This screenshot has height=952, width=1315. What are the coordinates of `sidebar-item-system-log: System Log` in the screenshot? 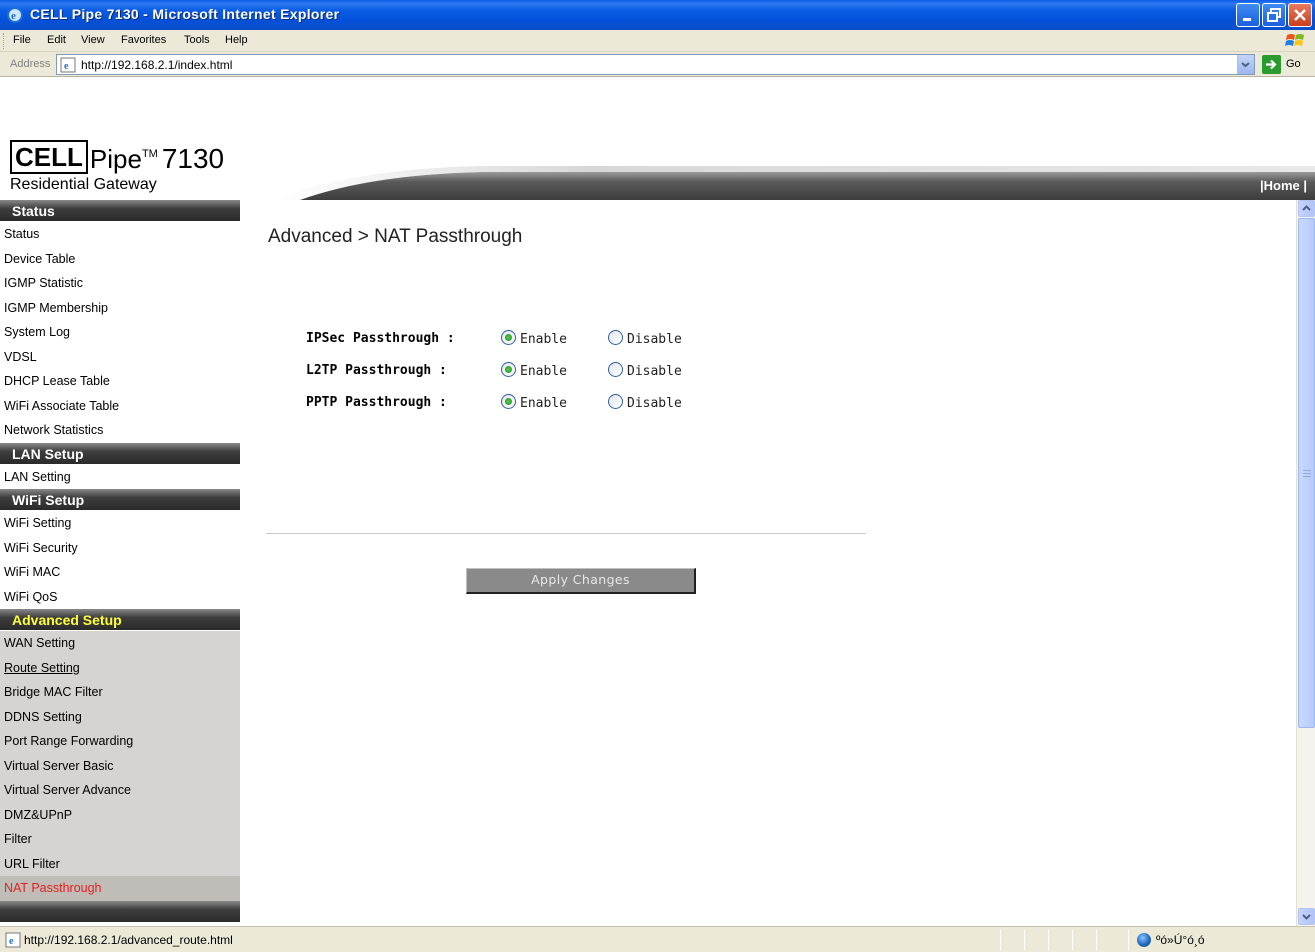 It's located at (120, 332).